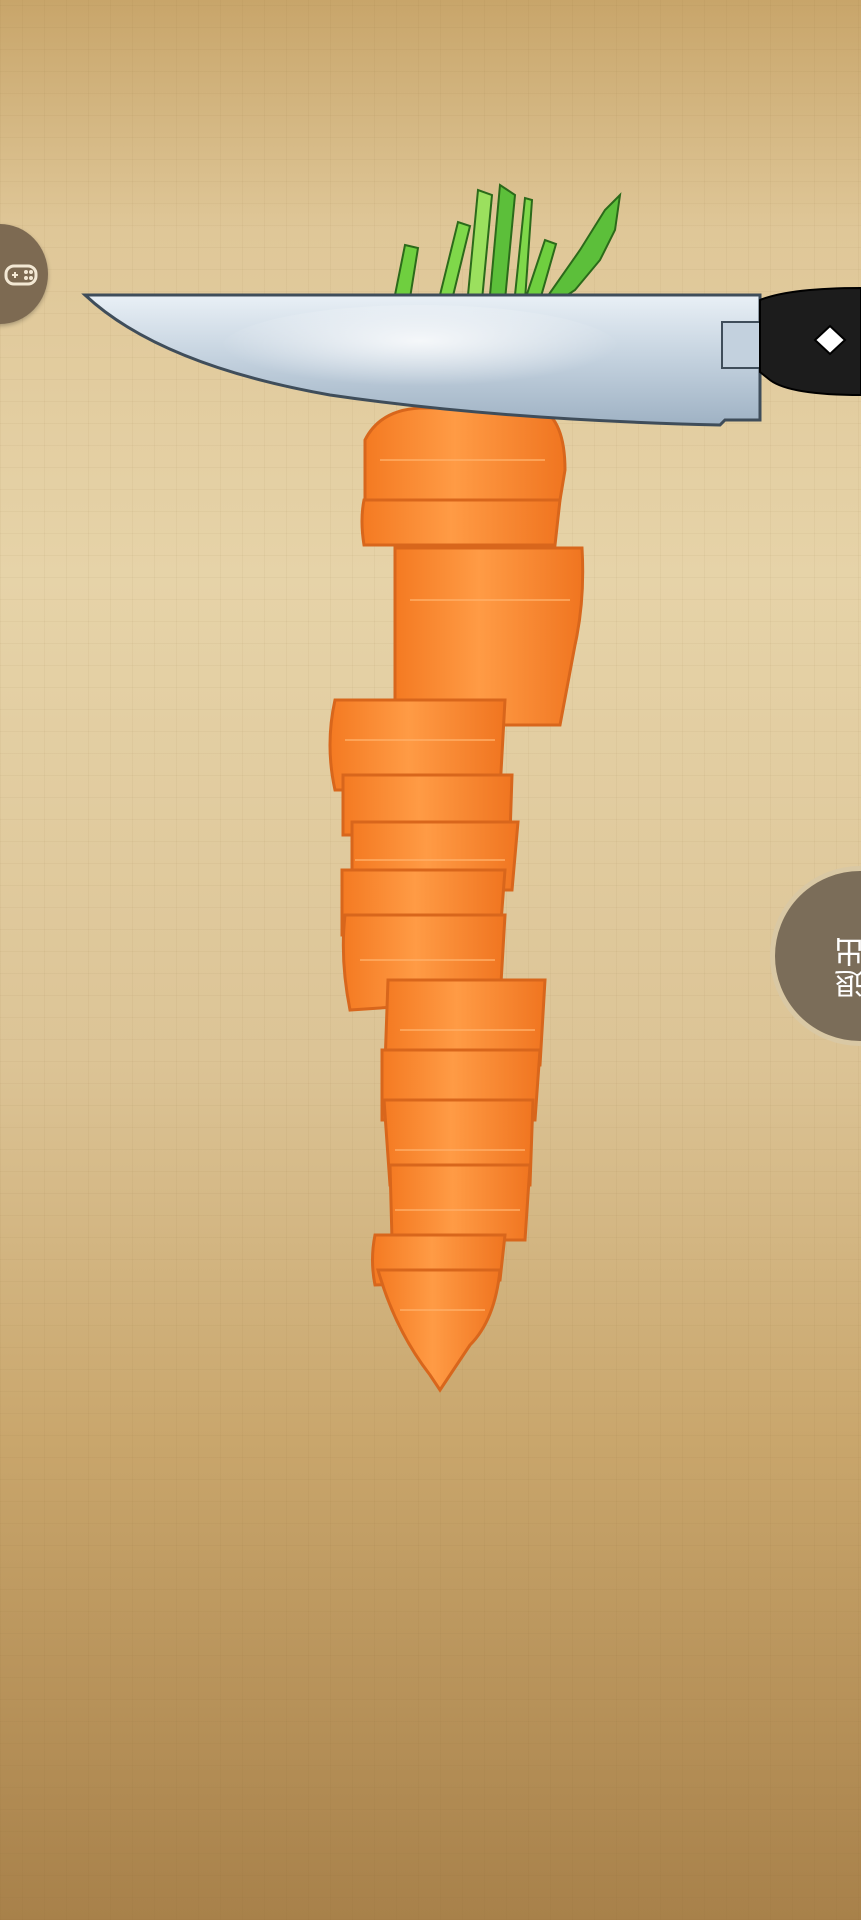  I want to click on carrot-tip, so click(439, 1330).